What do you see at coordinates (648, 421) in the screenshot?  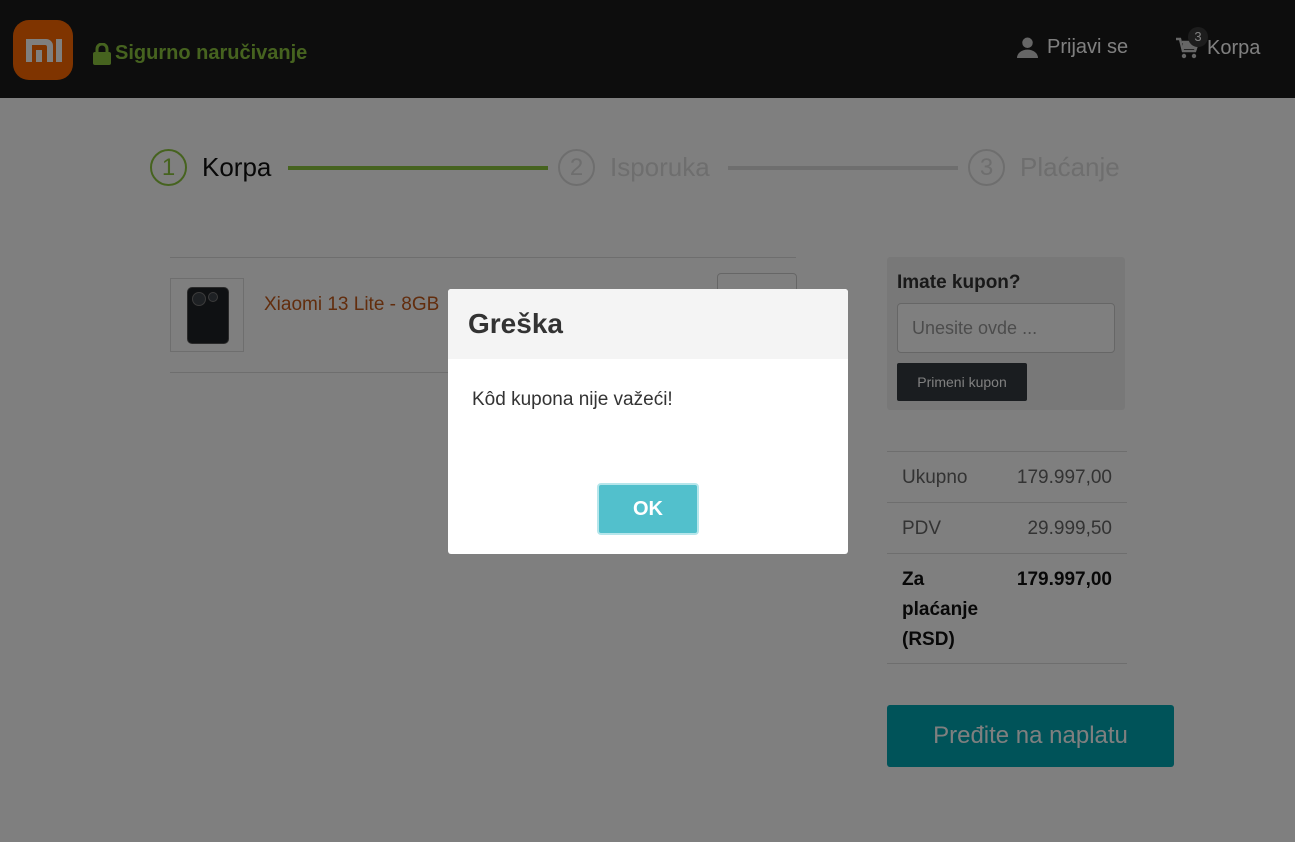 I see `error-dialog: Greška Kôd kupona nije važeći! OK` at bounding box center [648, 421].